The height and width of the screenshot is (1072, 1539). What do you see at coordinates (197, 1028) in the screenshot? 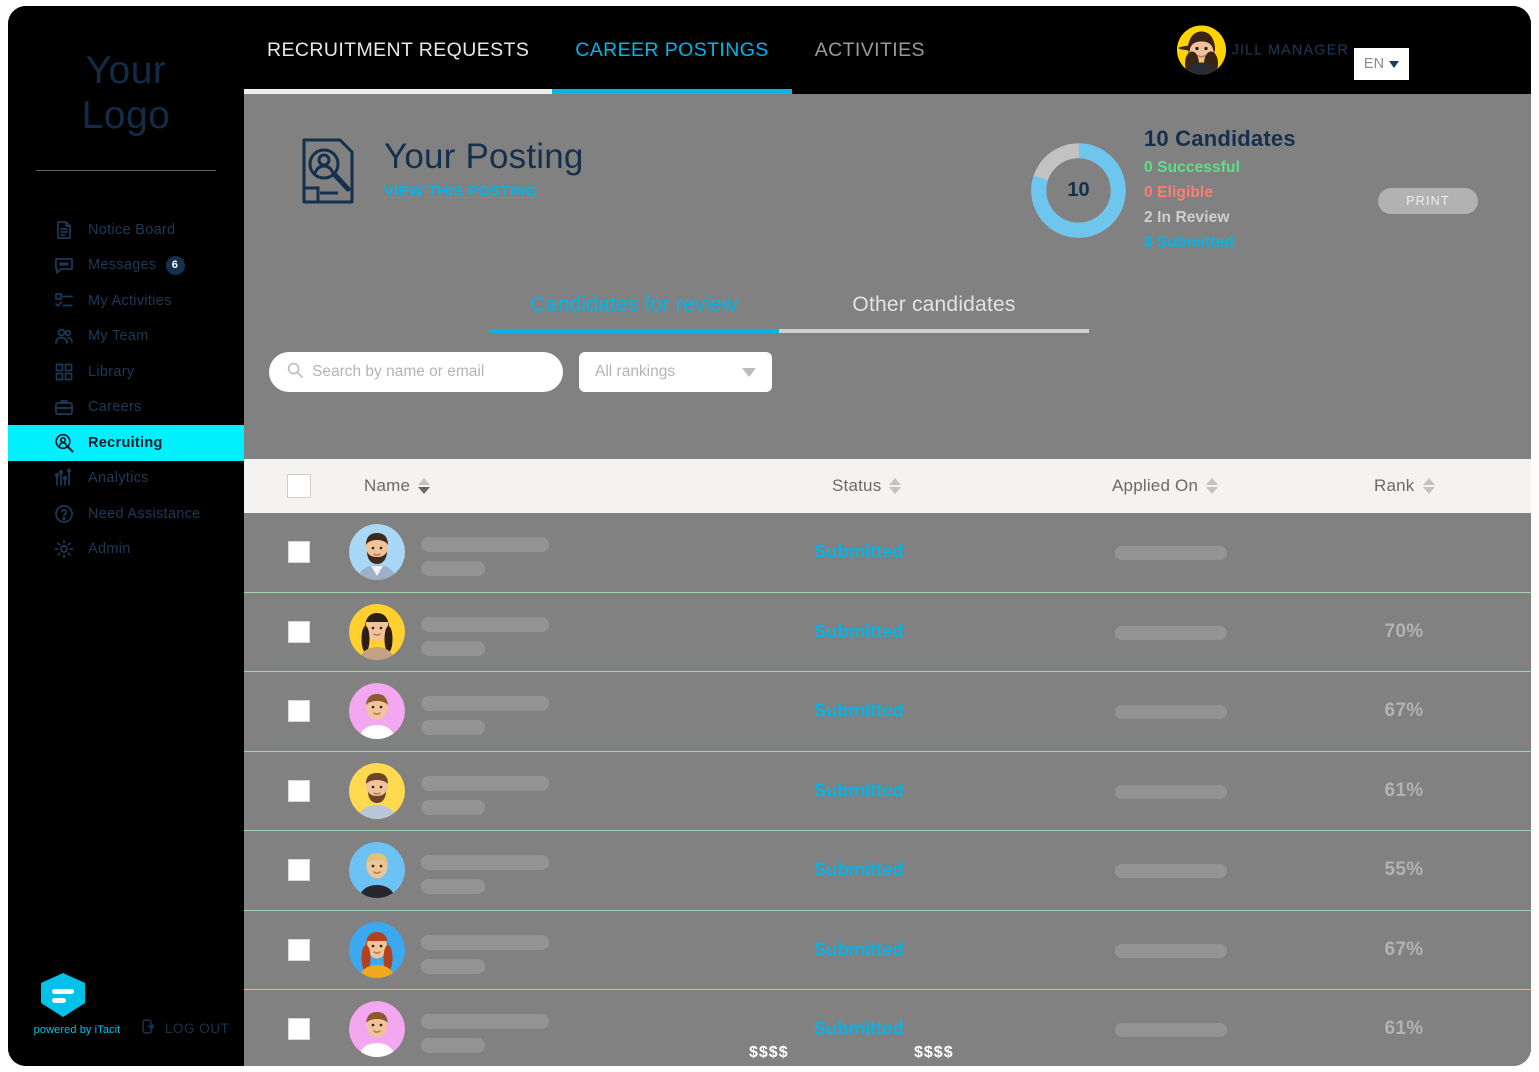
I see `logout-label: LOG OUT` at bounding box center [197, 1028].